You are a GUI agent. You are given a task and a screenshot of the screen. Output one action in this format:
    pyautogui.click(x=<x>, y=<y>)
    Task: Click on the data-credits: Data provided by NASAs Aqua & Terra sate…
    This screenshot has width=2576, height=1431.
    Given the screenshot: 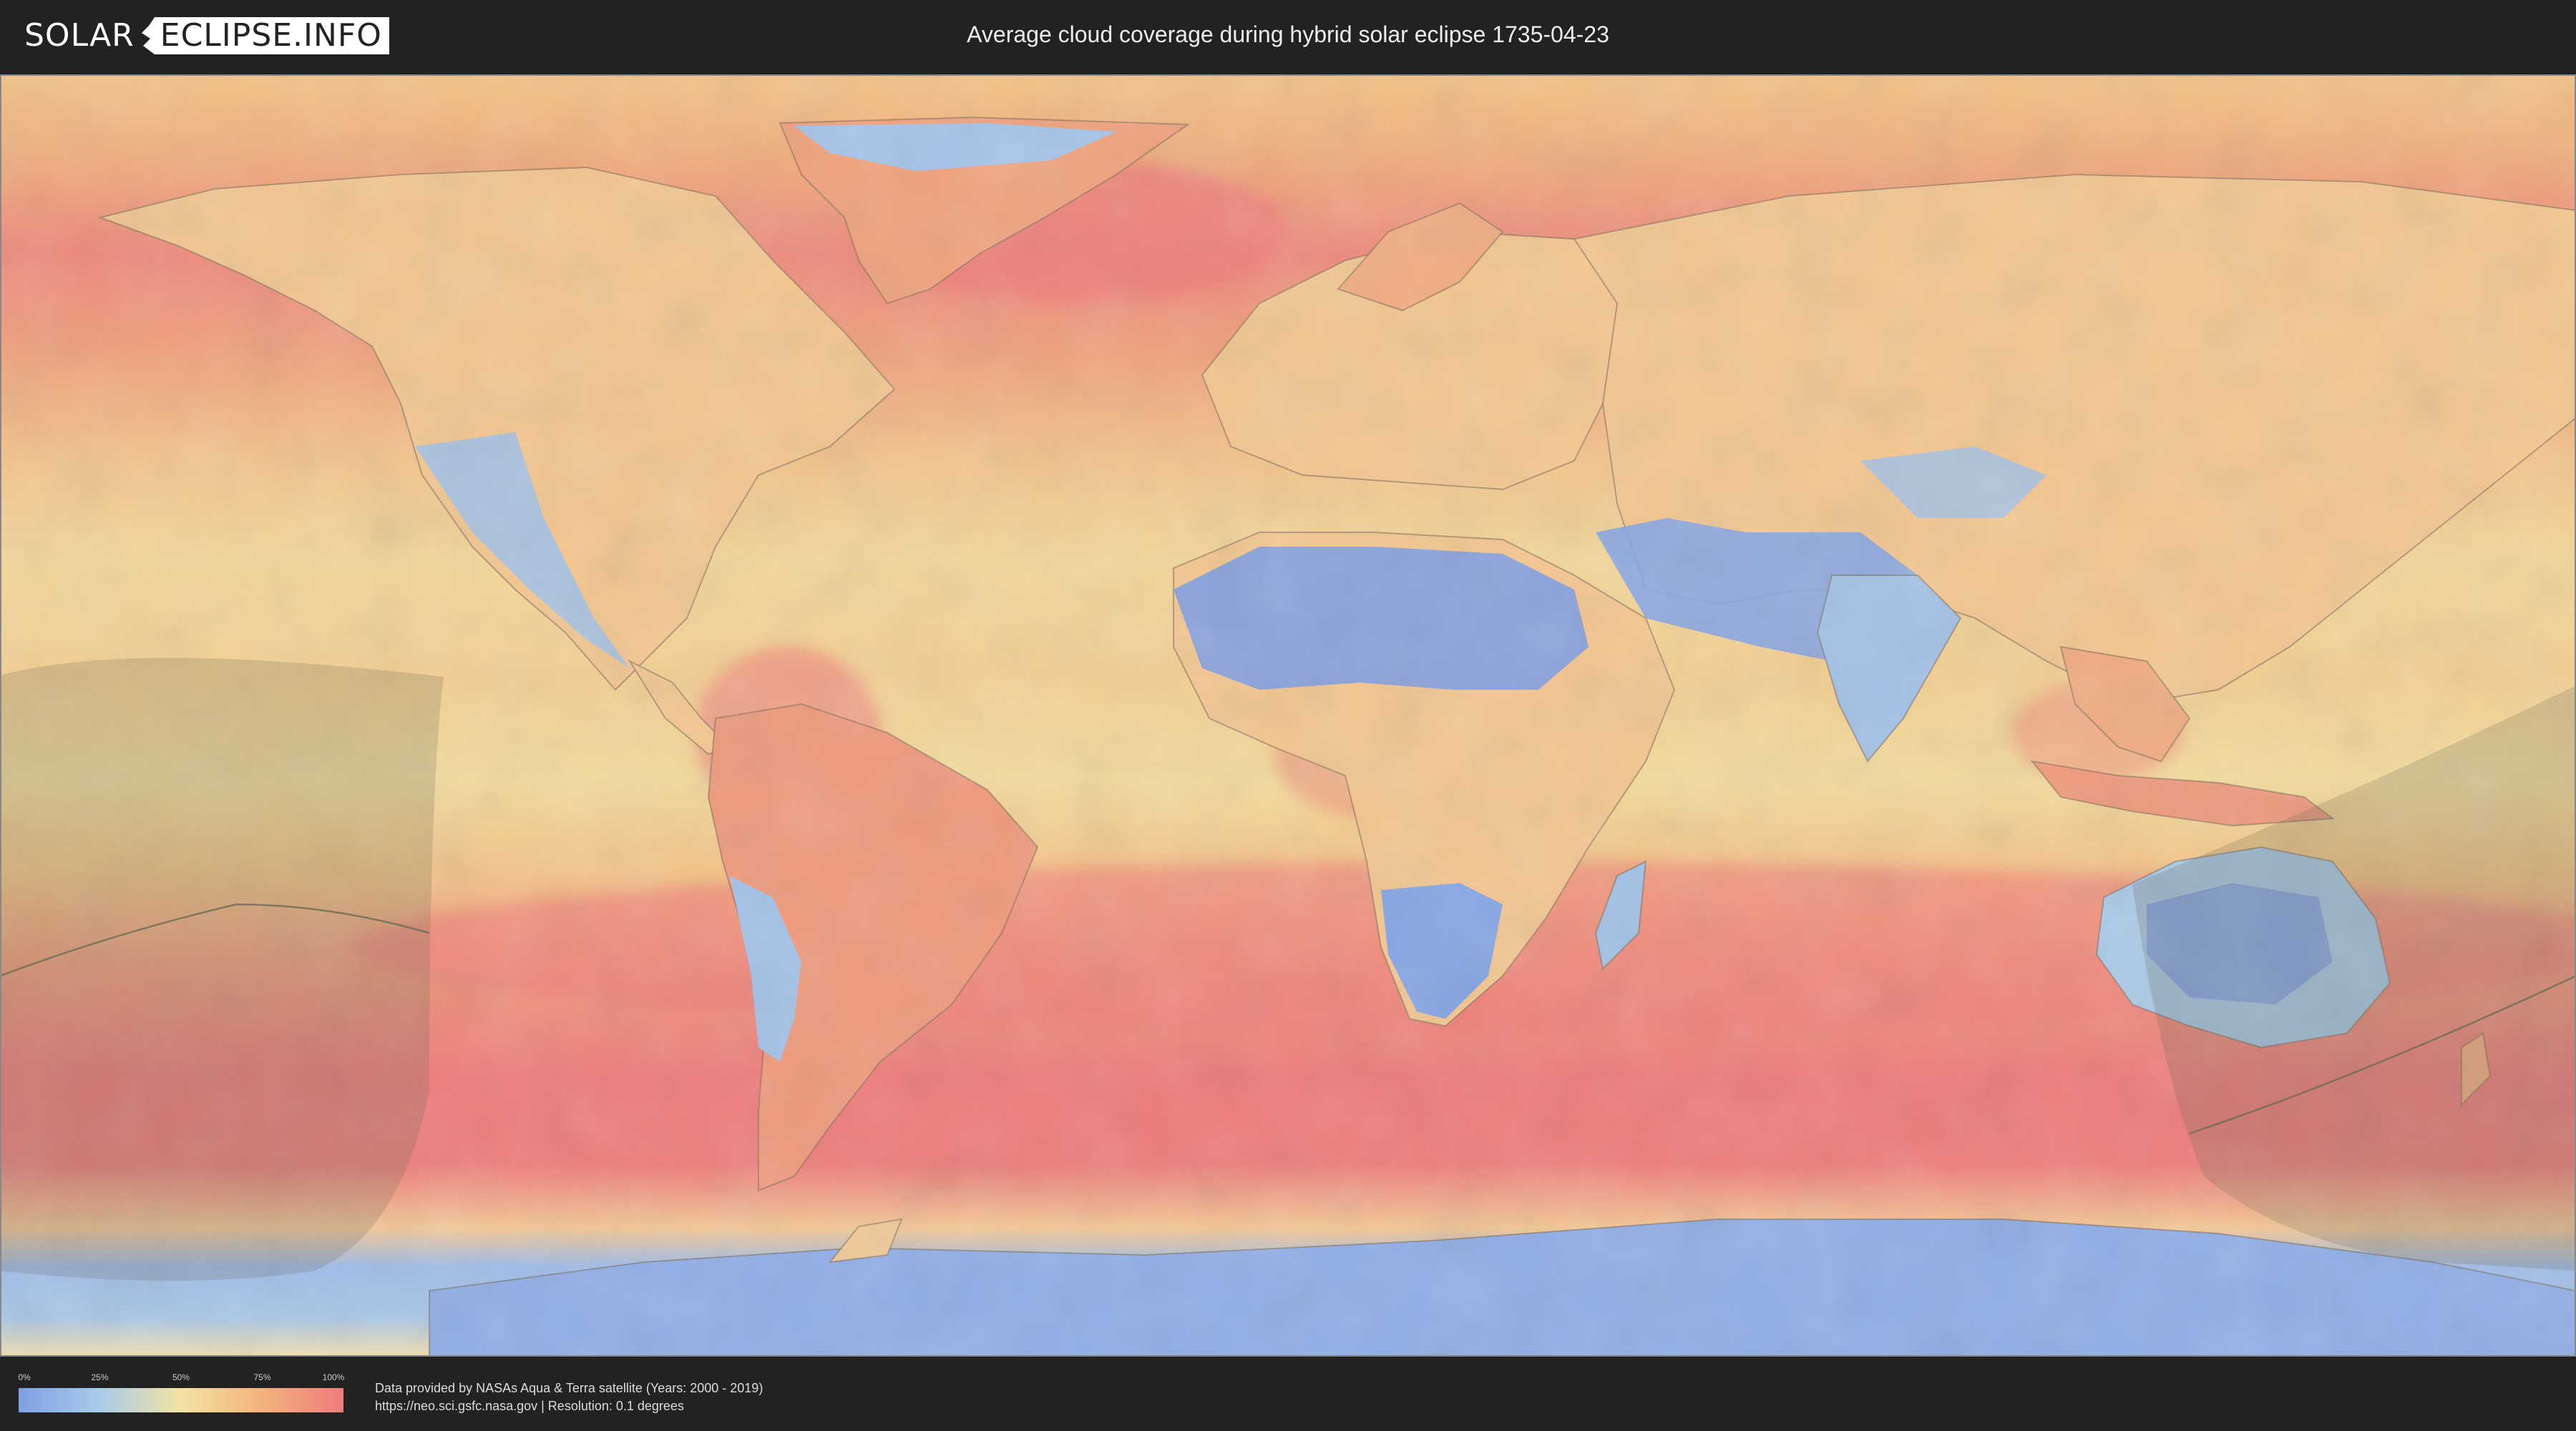 What is the action you would take?
    pyautogui.click(x=569, y=1397)
    